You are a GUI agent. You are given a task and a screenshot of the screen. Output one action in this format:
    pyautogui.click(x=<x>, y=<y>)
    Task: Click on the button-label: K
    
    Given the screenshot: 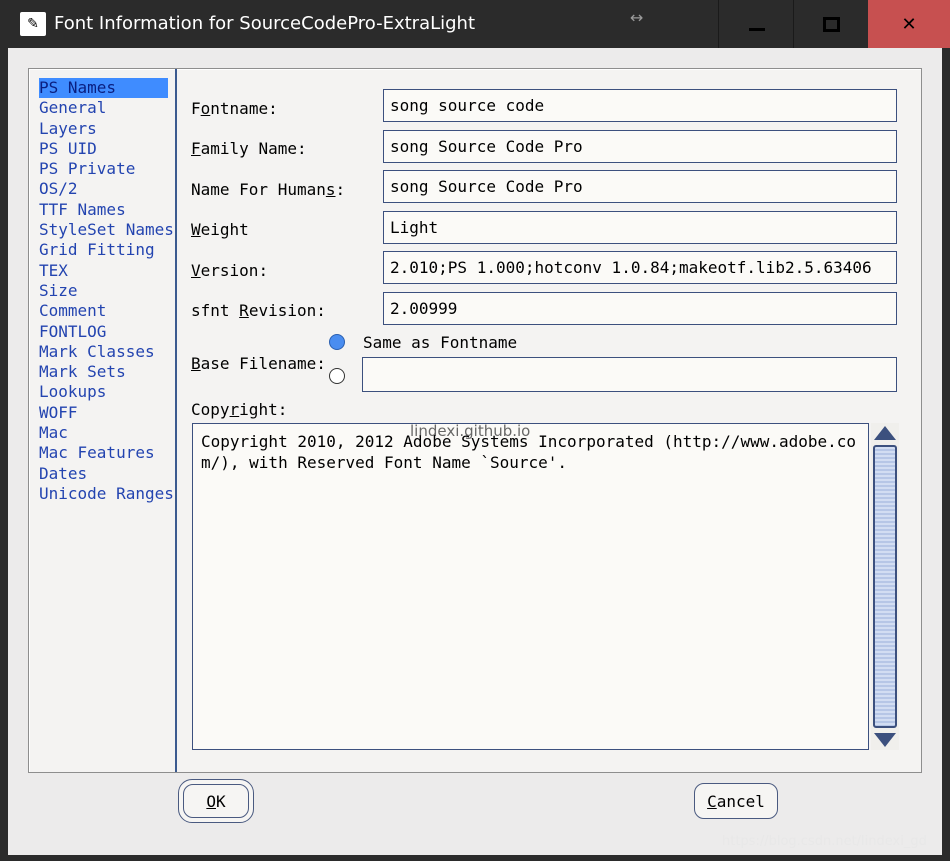 What is the action you would take?
    pyautogui.click(x=221, y=801)
    